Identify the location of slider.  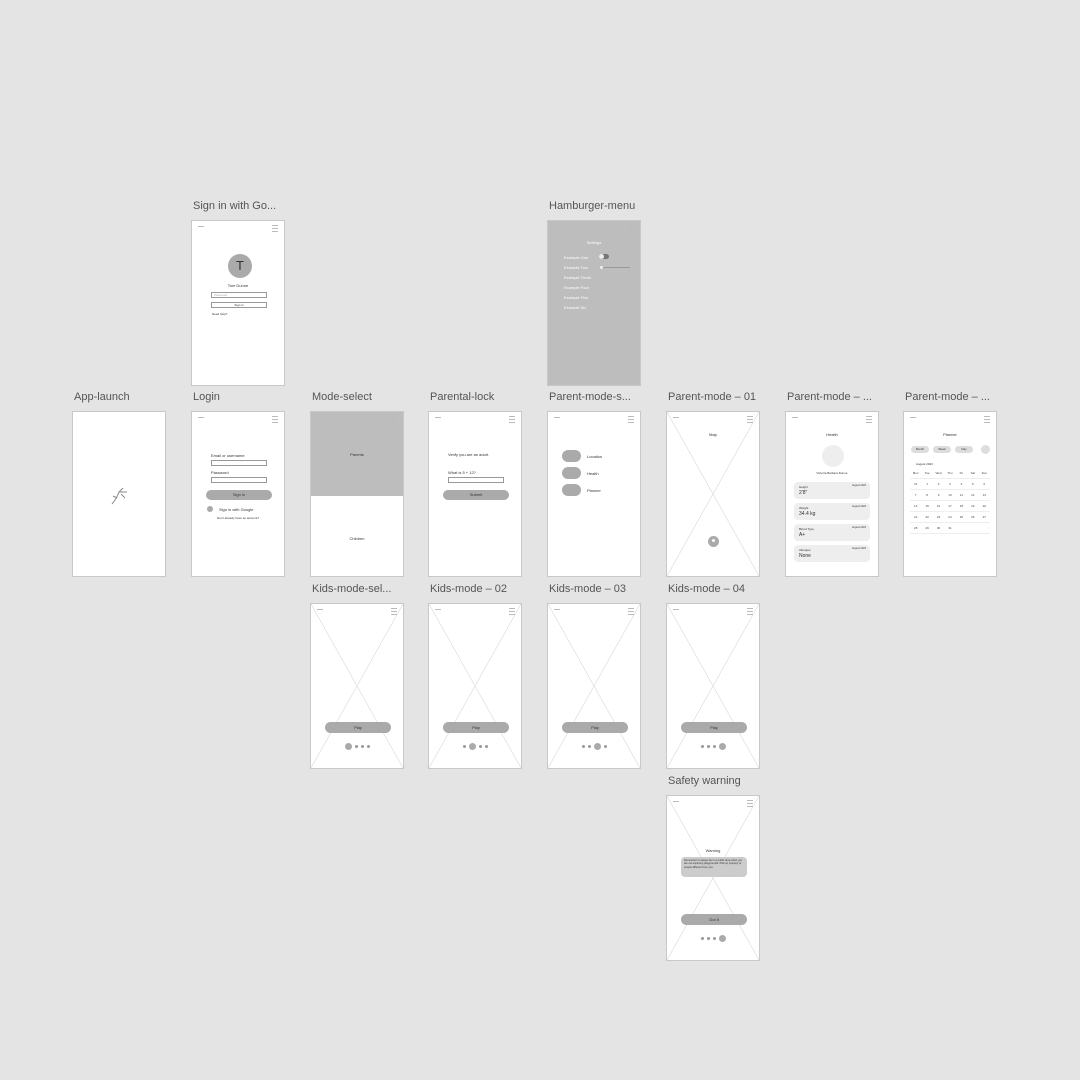
(615, 267).